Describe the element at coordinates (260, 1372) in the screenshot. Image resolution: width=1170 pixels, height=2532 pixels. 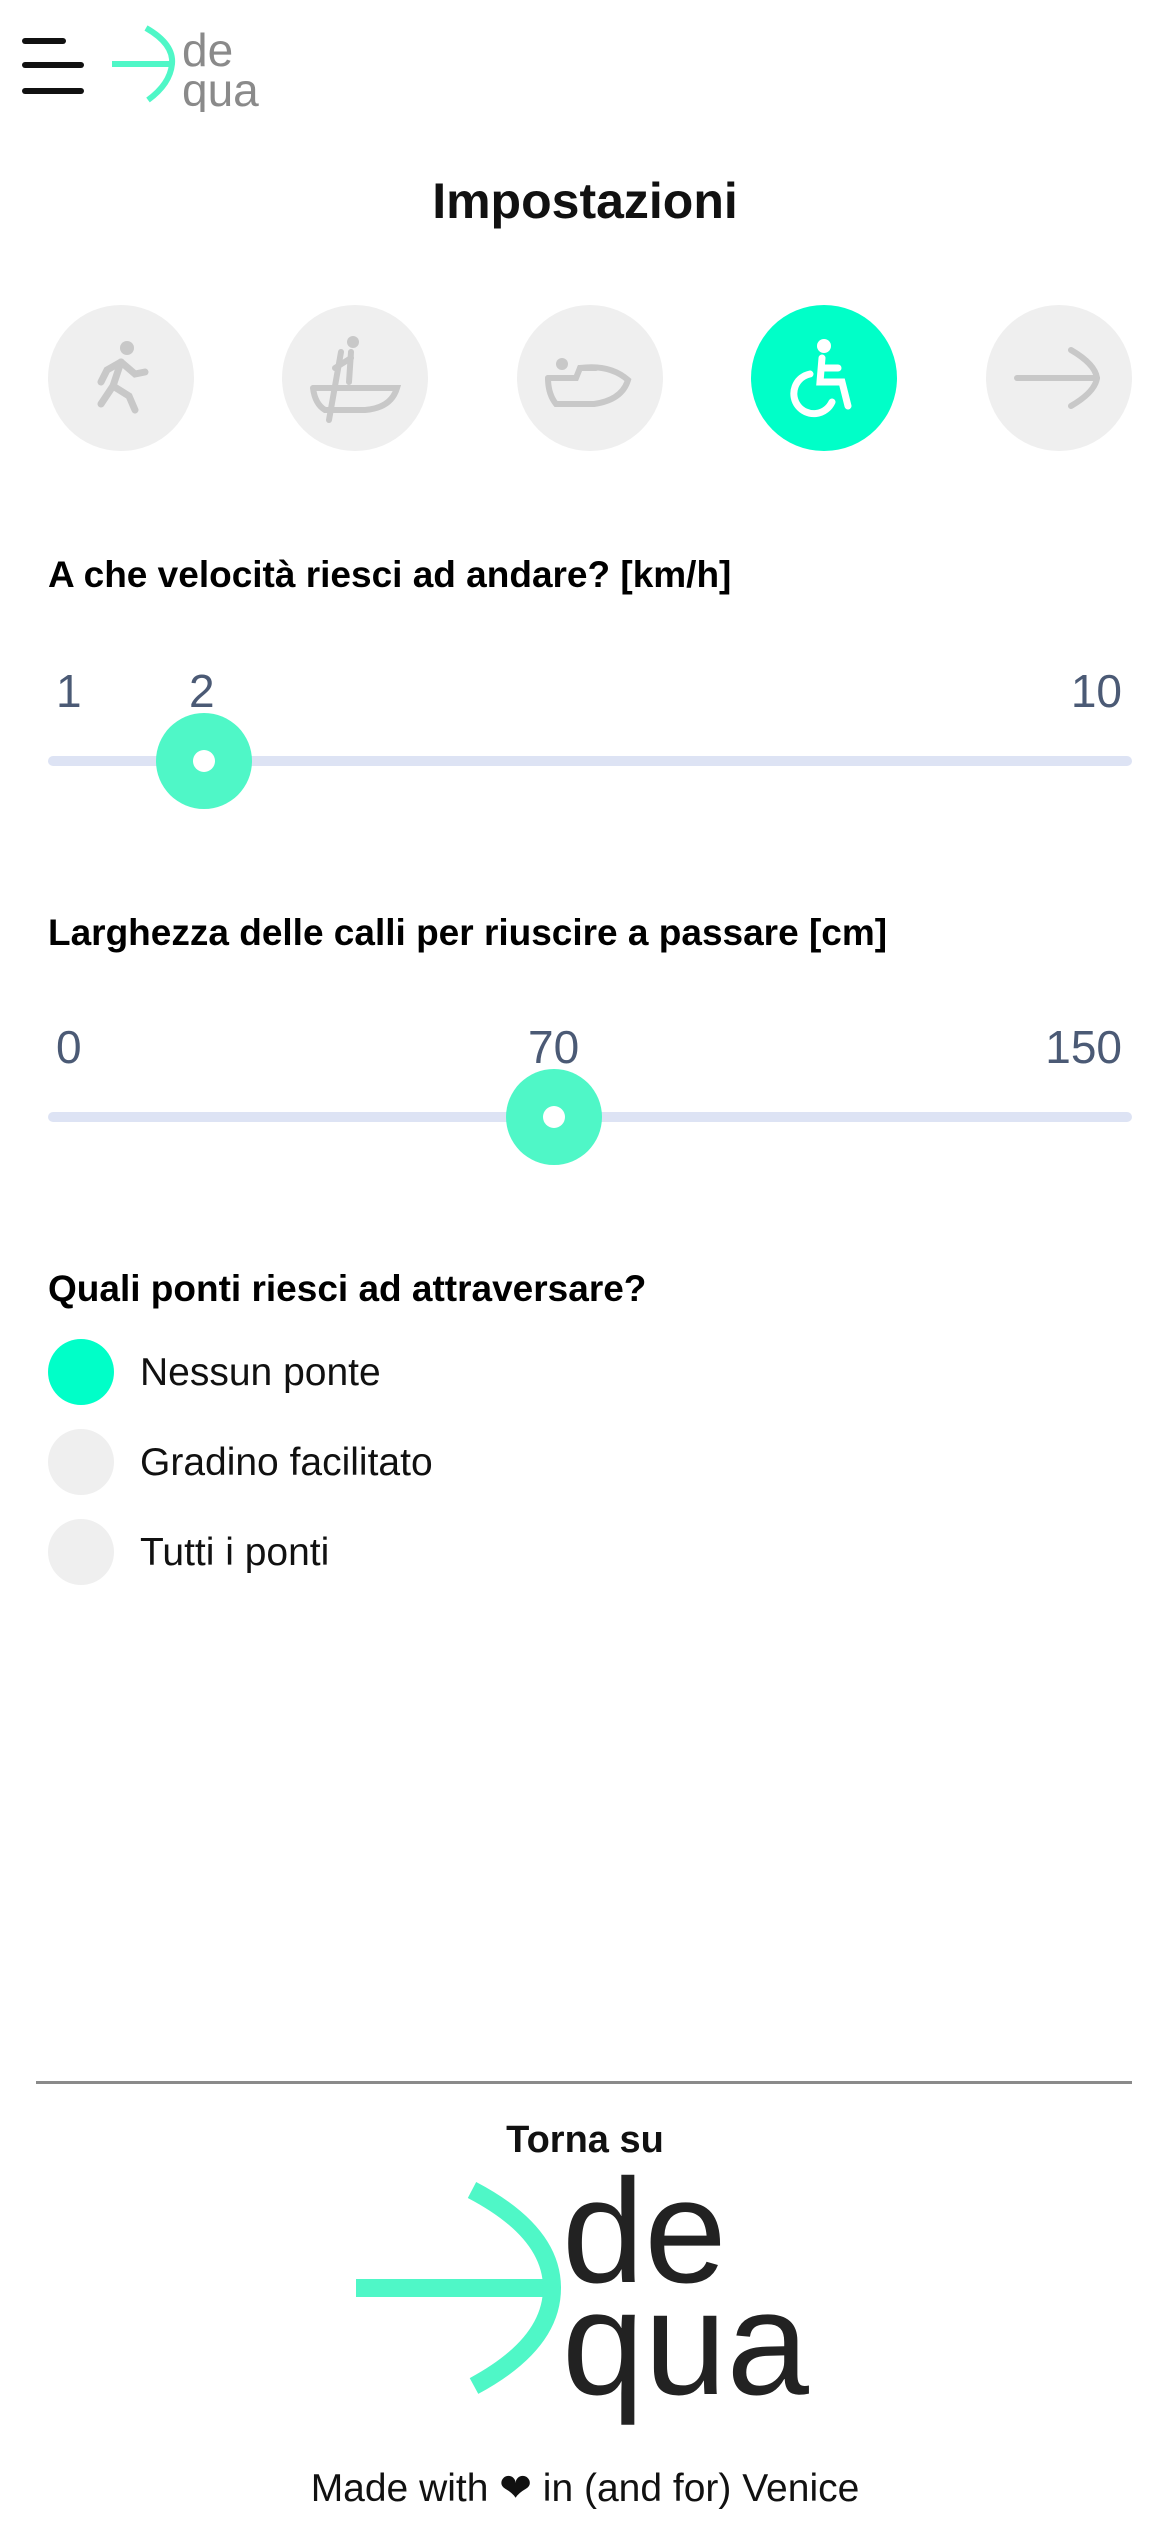
I see `radio-label: Nessun ponte` at that location.